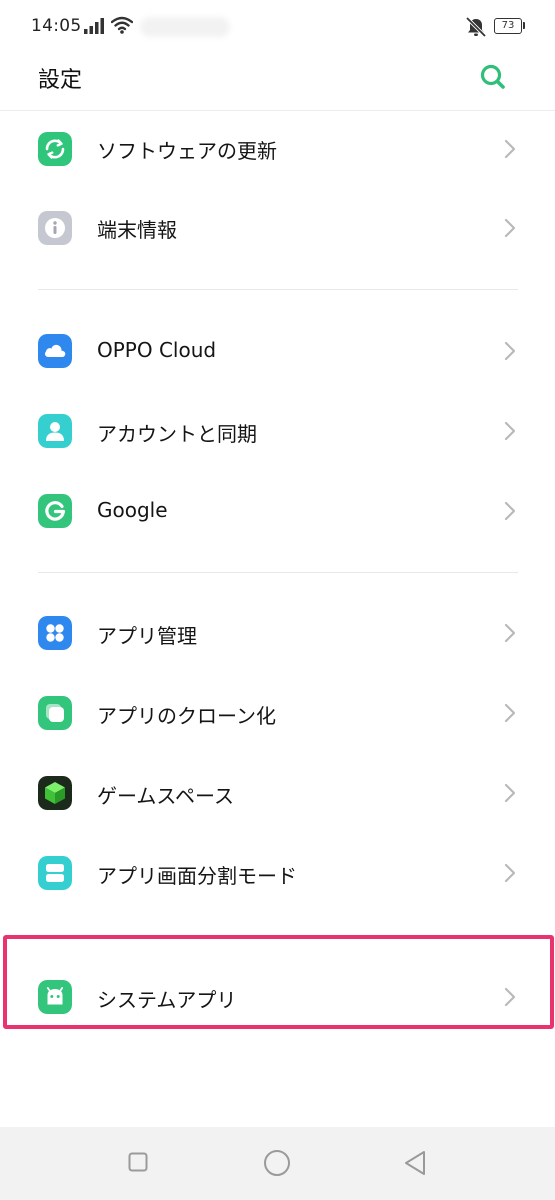 The height and width of the screenshot is (1200, 555). Describe the element at coordinates (185, 27) in the screenshot. I see `blurred-notification` at that location.